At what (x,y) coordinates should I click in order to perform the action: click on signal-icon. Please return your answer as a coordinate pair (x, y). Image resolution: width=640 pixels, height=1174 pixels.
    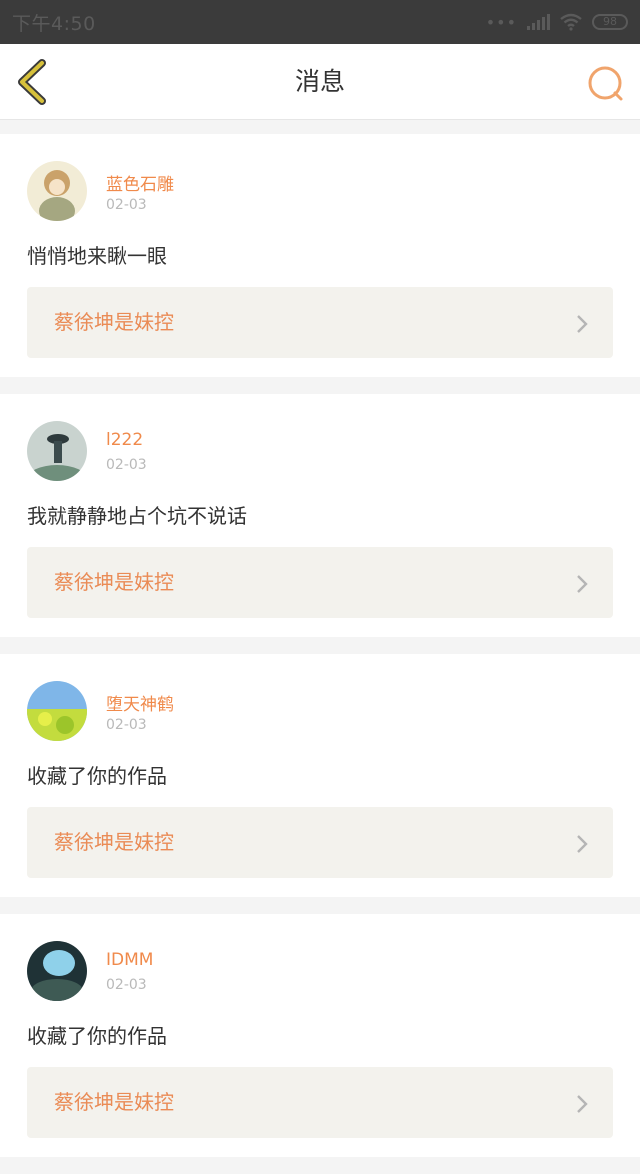
    Looking at the image, I should click on (538, 22).